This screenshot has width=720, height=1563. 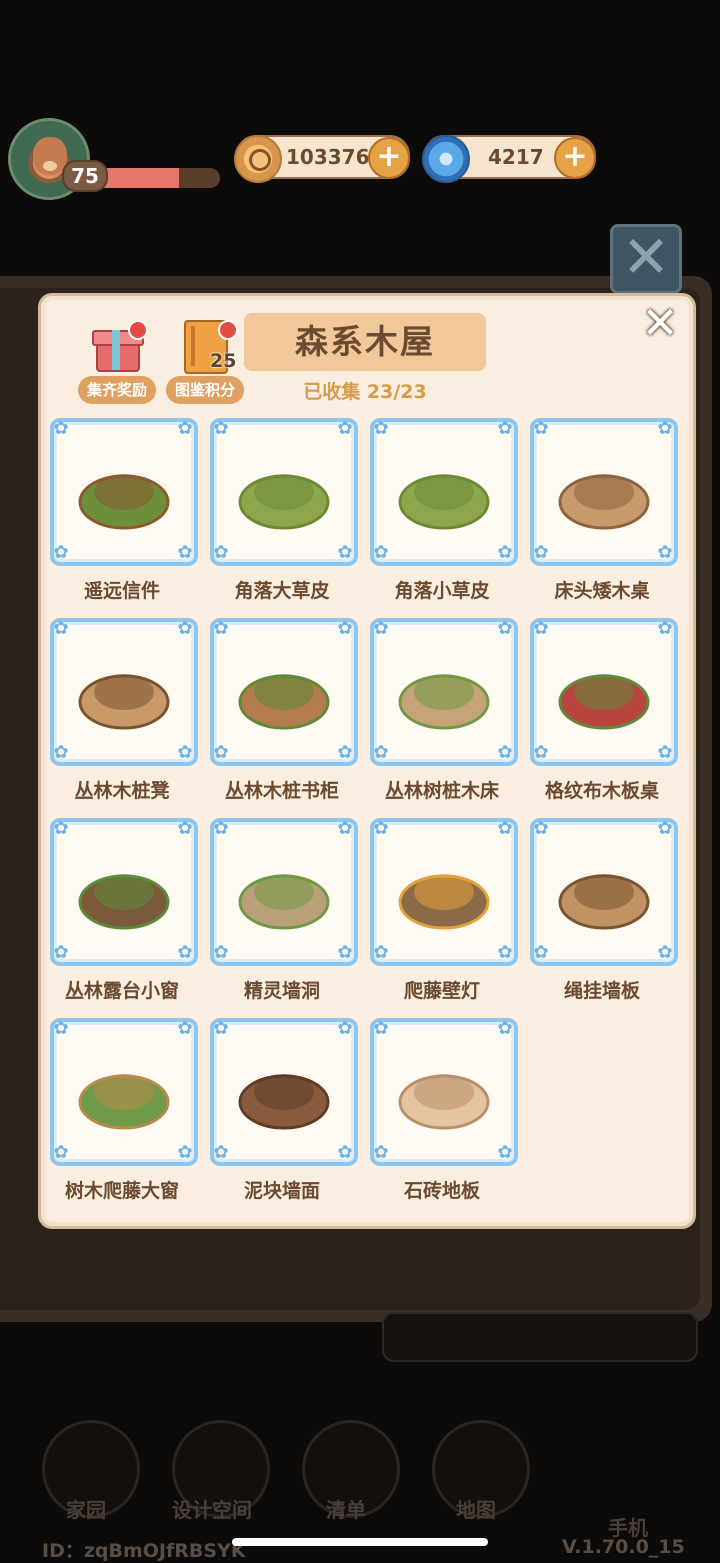 What do you see at coordinates (601, 991) in the screenshot?
I see `collection-item-label: 绳挂墙板` at bounding box center [601, 991].